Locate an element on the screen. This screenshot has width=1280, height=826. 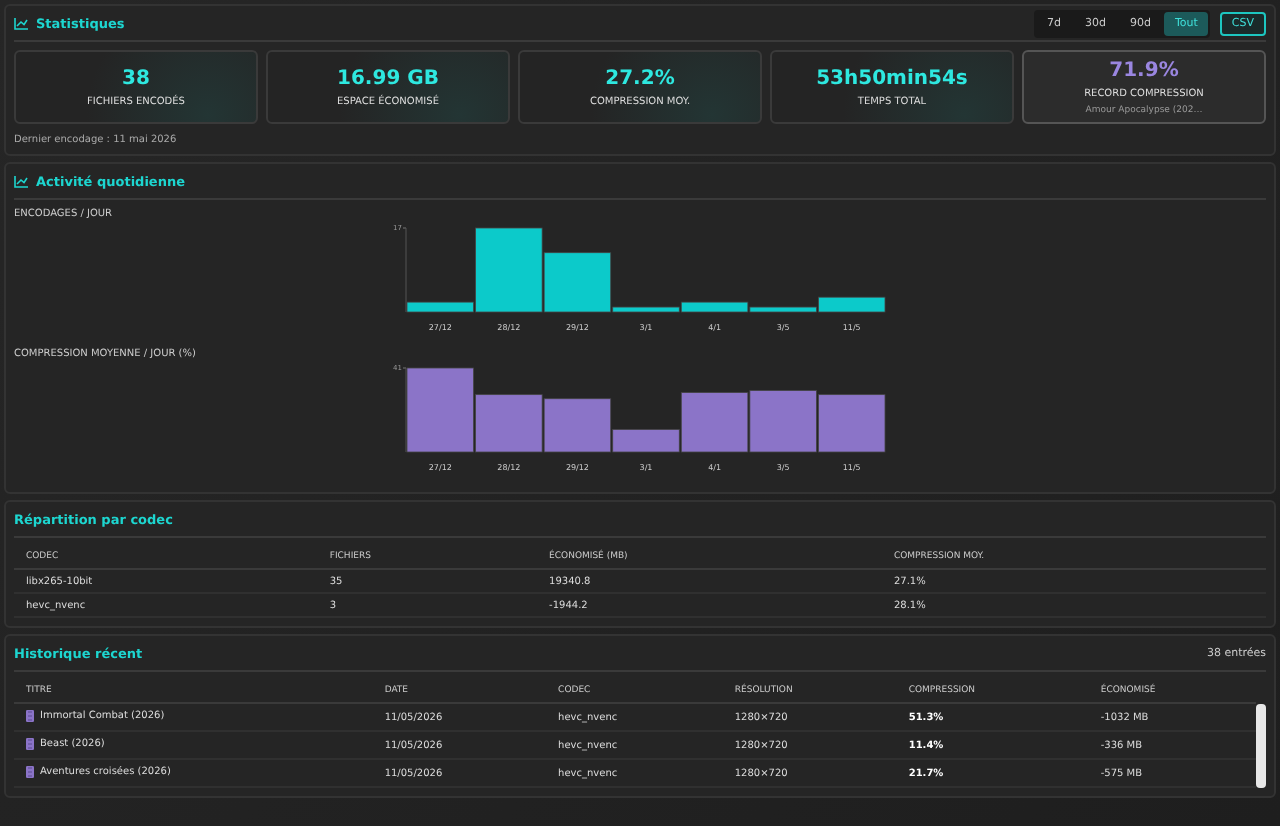
scrollbar is located at coordinates (1261, 746).